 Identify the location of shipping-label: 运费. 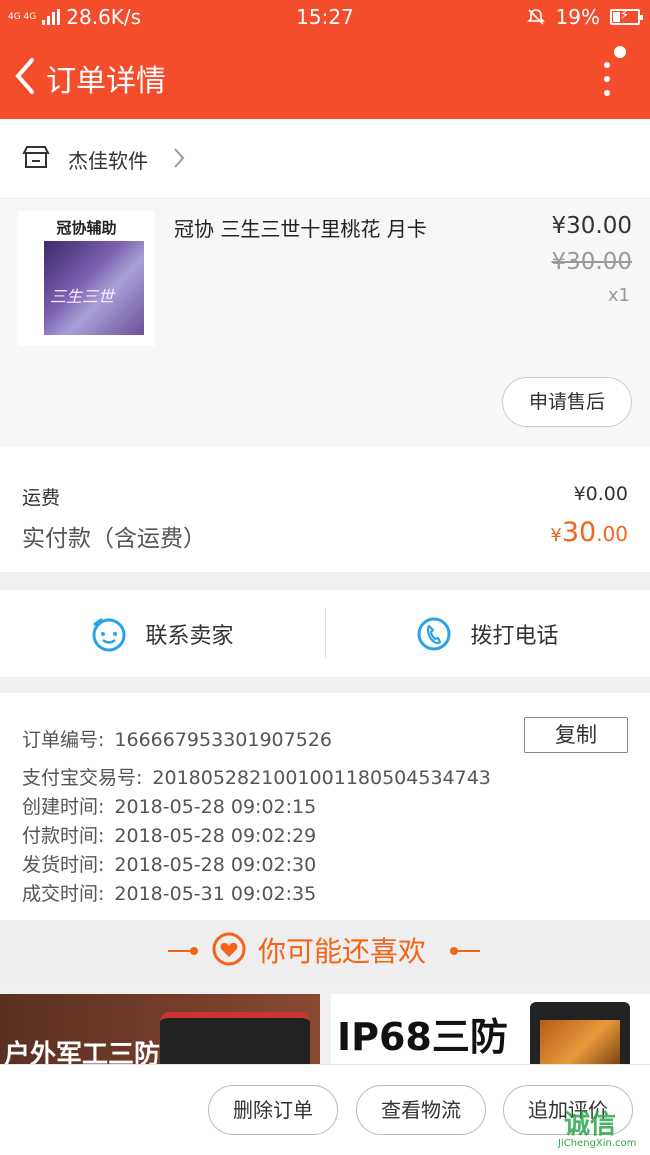
(41, 498).